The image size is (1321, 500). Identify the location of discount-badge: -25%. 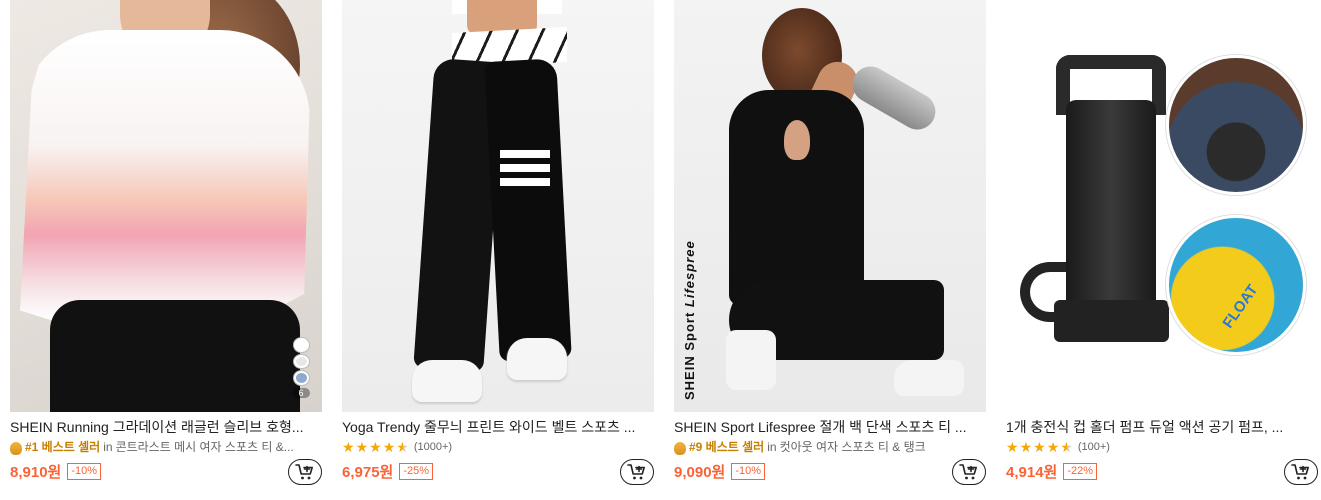
(416, 471).